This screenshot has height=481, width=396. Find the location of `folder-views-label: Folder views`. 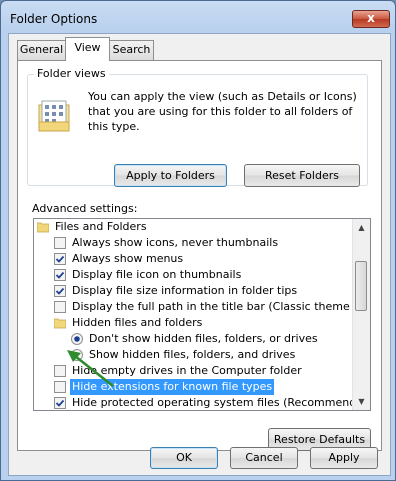

folder-views-label: Folder views is located at coordinates (71, 73).